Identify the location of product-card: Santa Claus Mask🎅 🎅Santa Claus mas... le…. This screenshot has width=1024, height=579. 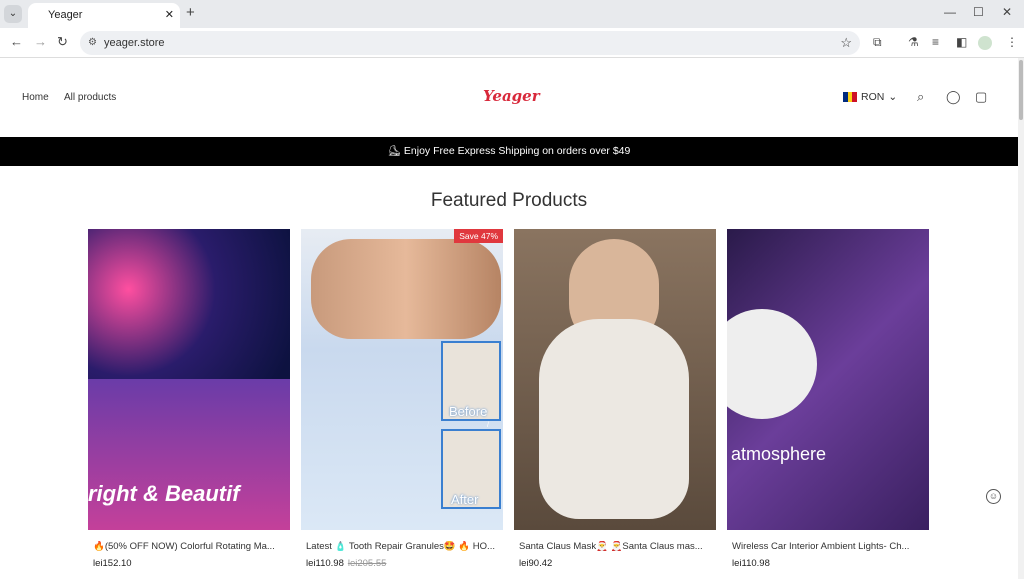
(615, 399).